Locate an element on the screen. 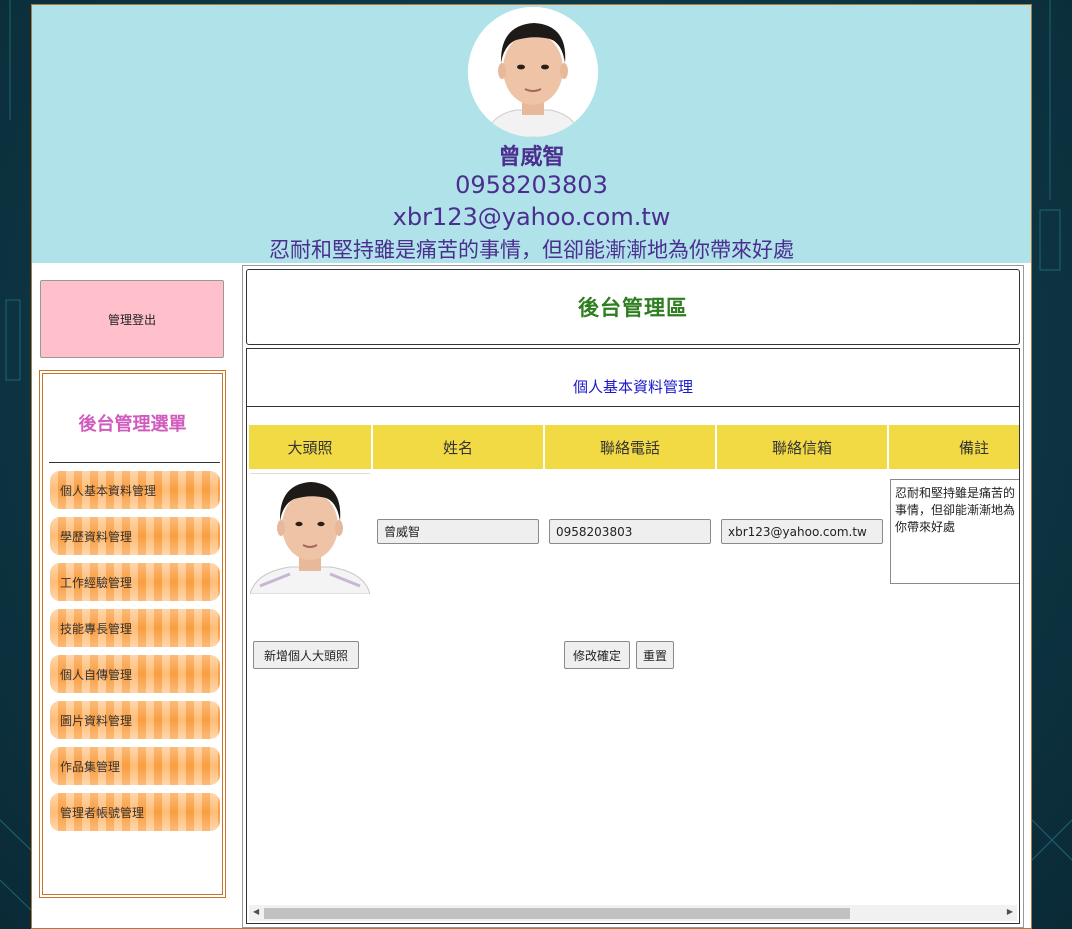  column-header-name: 姓名 is located at coordinates (458, 447).